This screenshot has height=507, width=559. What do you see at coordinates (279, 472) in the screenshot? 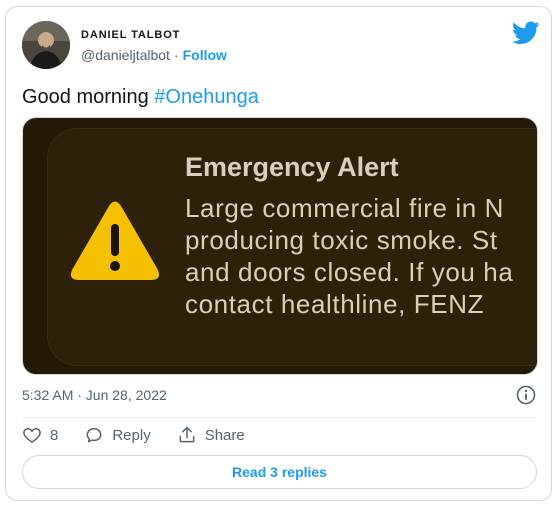
I see `read-replies-button: Read 3 replies` at bounding box center [279, 472].